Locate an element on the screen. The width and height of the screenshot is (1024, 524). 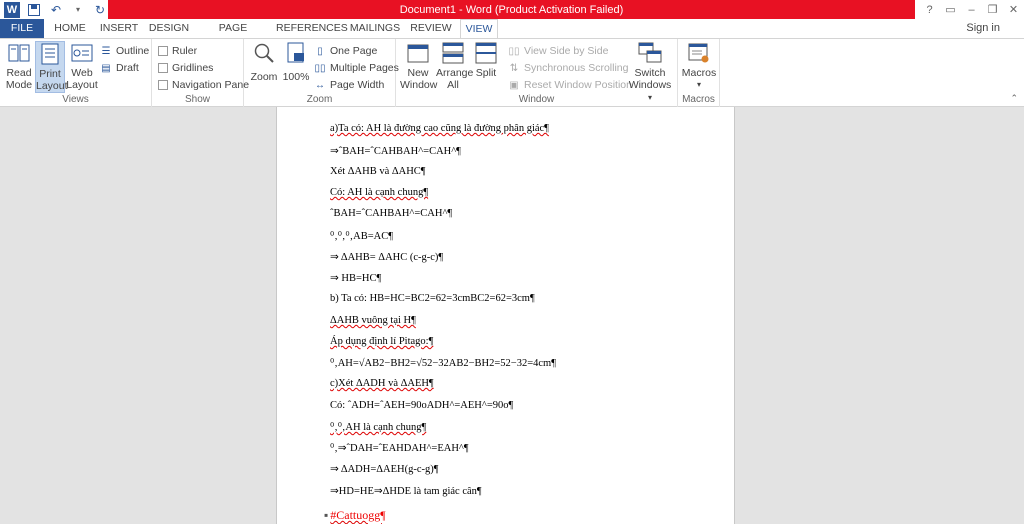
one-page-label: One Page is located at coordinates (354, 51).